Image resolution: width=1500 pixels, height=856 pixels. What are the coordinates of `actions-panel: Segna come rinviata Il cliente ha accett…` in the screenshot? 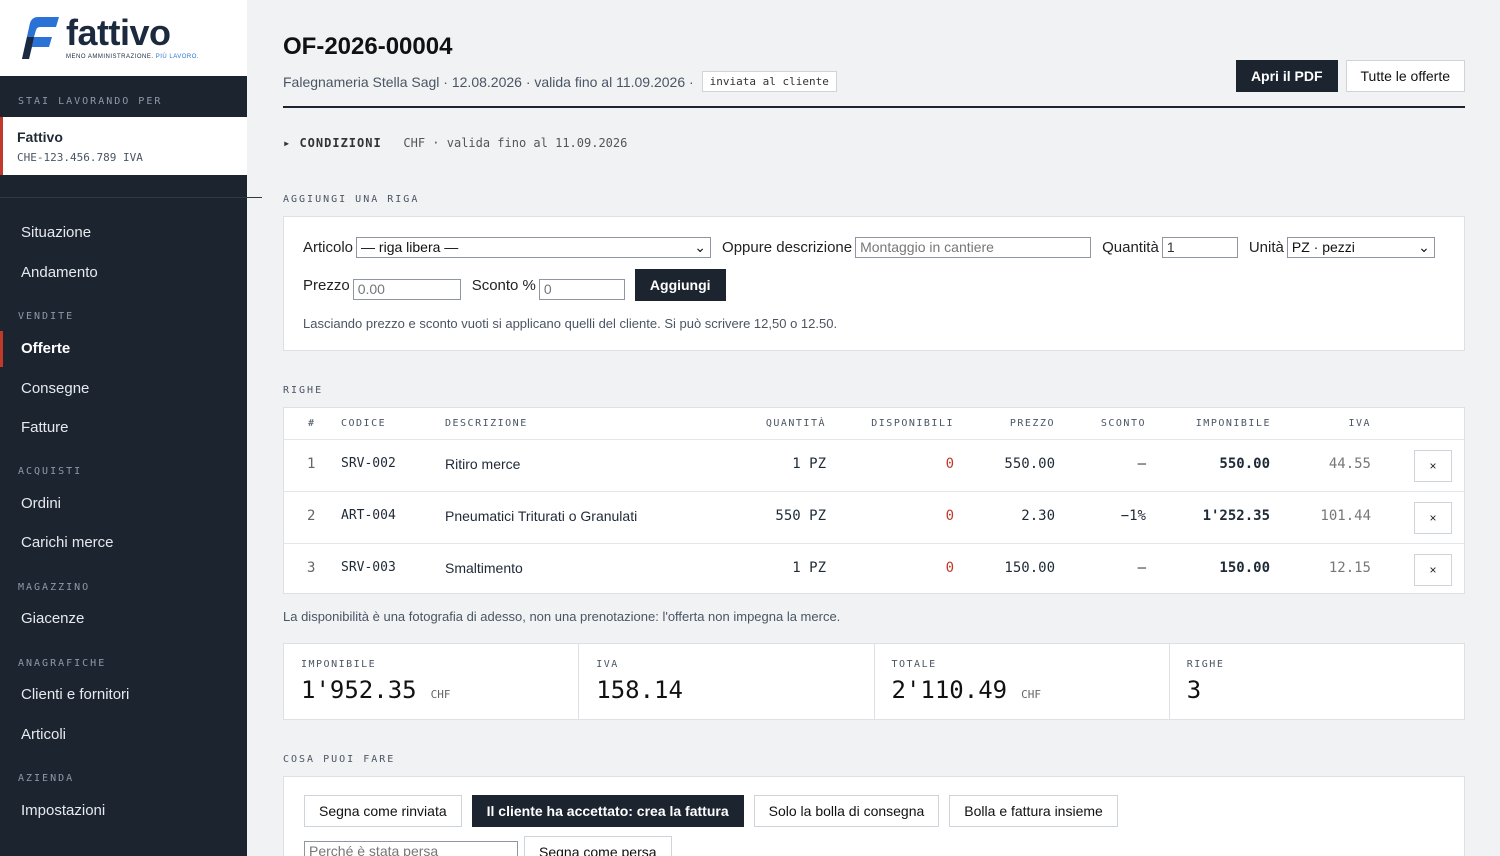 It's located at (874, 816).